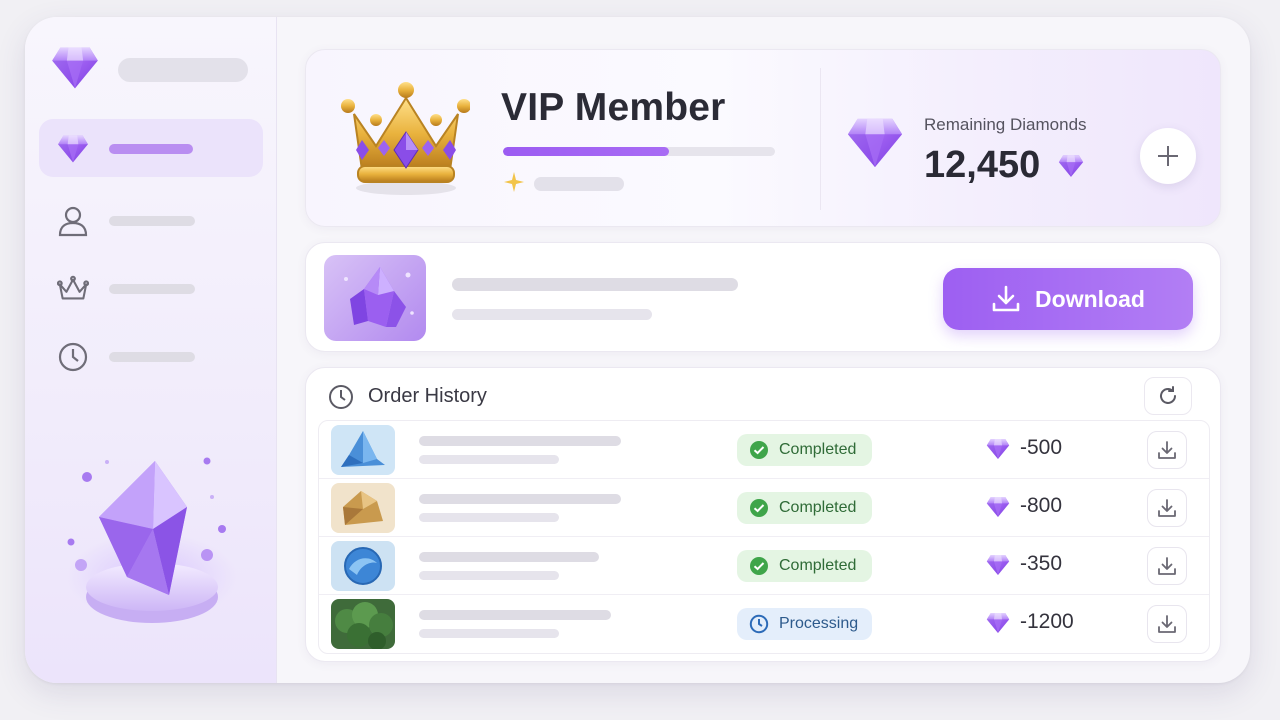 Image resolution: width=1280 pixels, height=720 pixels. I want to click on forest-thumbnail, so click(363, 624).